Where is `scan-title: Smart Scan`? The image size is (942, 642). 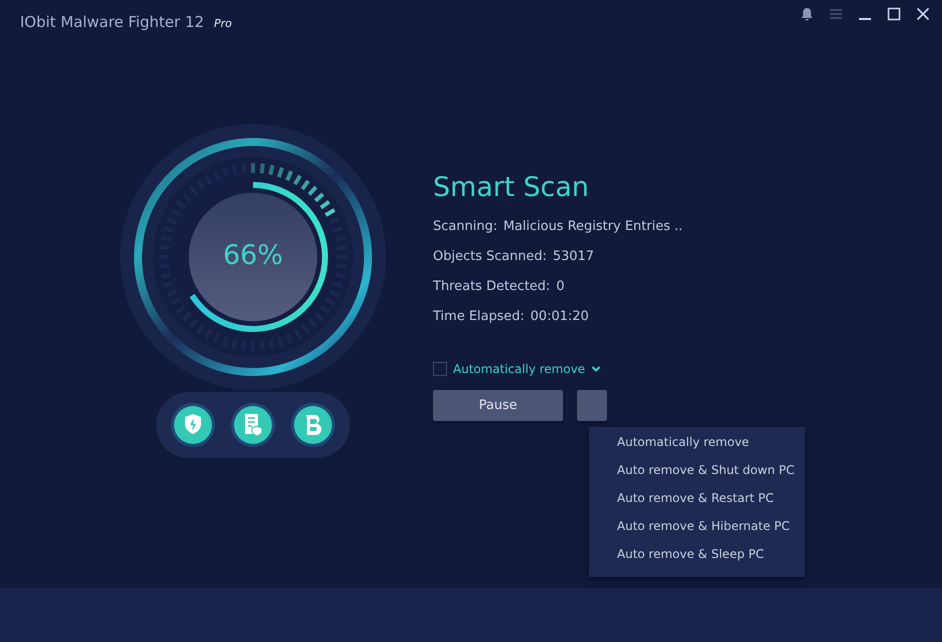
scan-title: Smart Scan is located at coordinates (511, 187).